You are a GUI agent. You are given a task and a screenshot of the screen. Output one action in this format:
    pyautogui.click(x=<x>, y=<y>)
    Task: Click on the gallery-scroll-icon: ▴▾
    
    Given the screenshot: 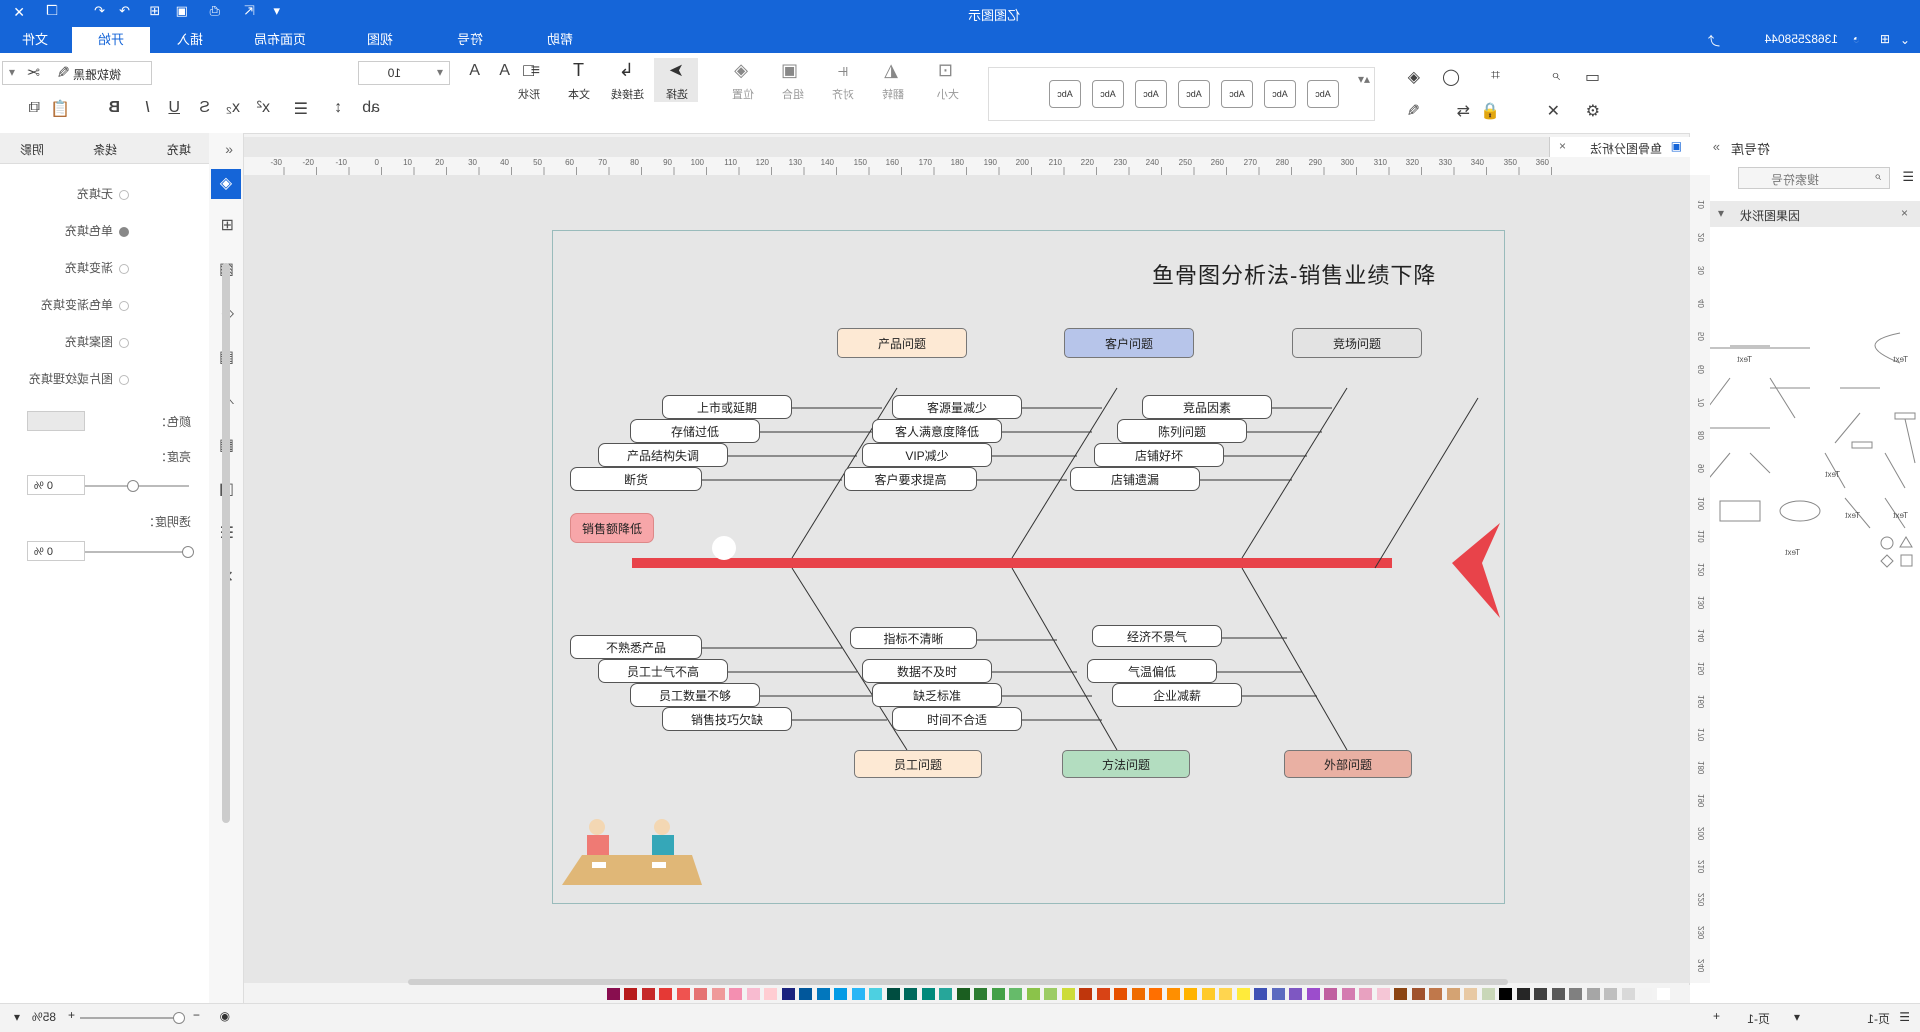 What is the action you would take?
    pyautogui.click(x=1364, y=79)
    